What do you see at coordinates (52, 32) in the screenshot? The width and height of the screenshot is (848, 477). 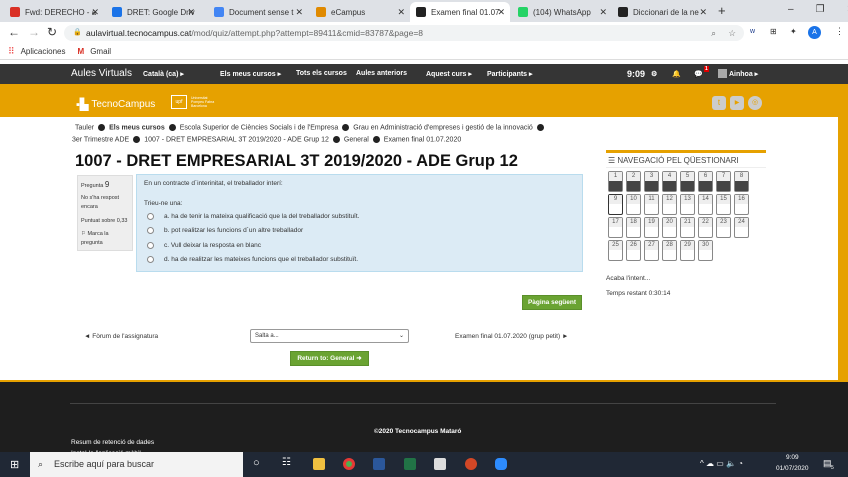 I see `reload-icon: ↻` at bounding box center [52, 32].